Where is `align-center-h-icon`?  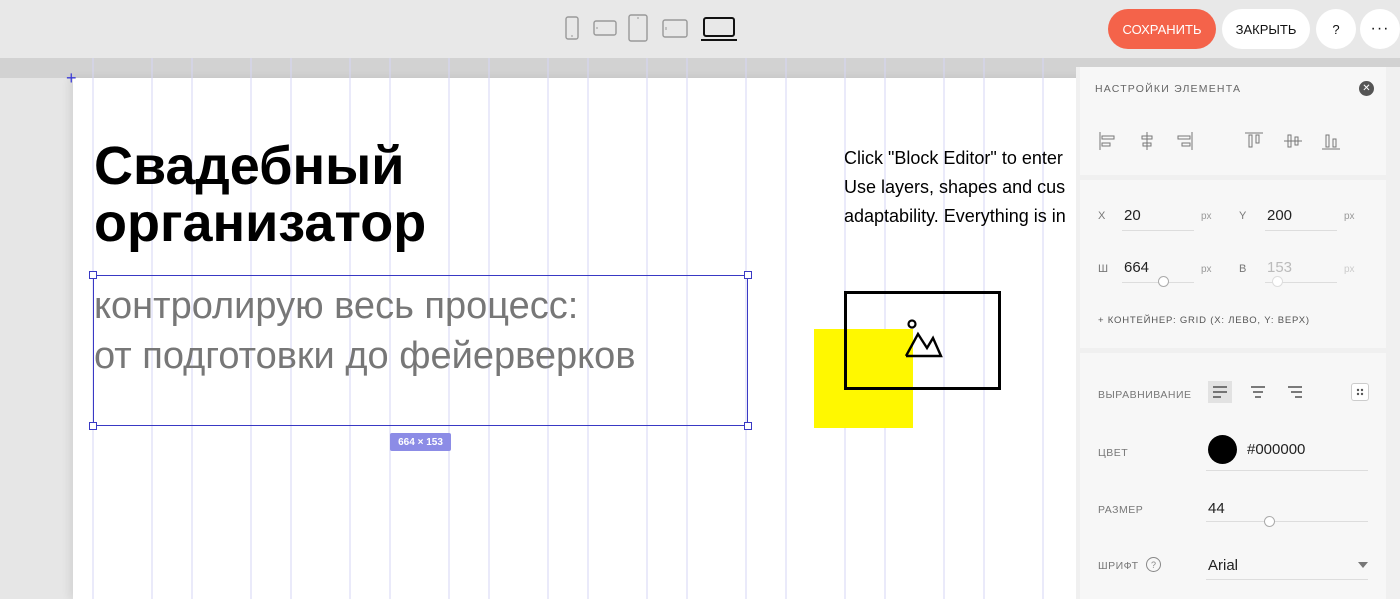
align-center-h-icon is located at coordinates (1147, 141).